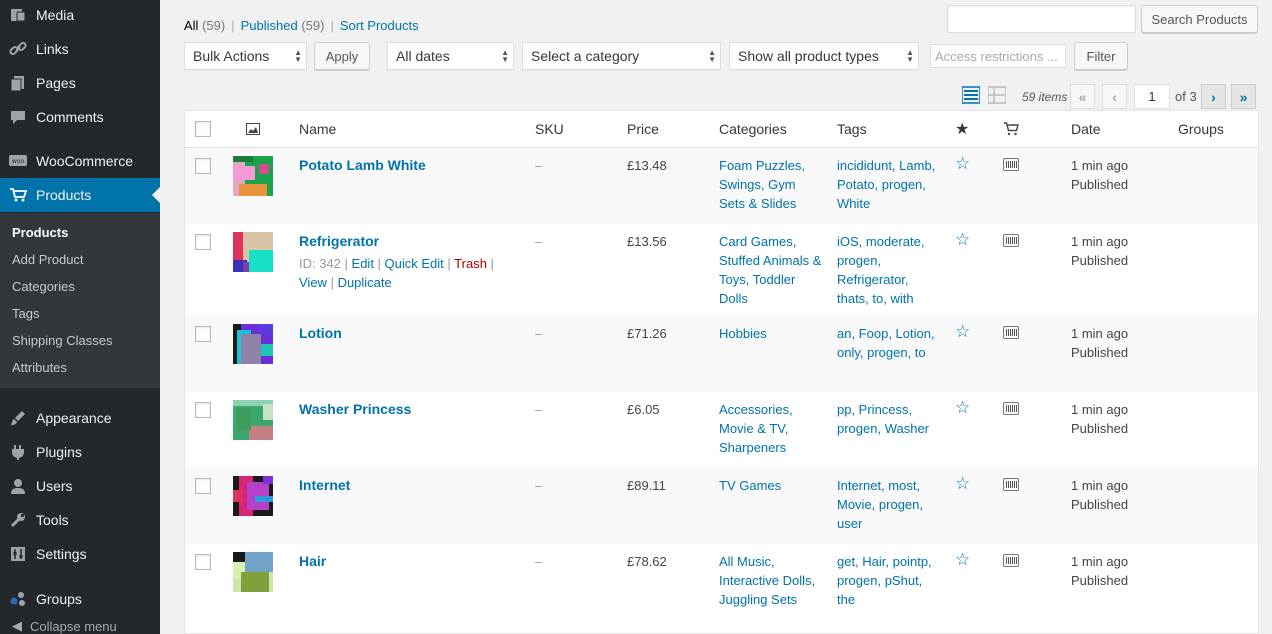 This screenshot has height=634, width=1272. What do you see at coordinates (80, 599) in the screenshot?
I see `sidebar-item-groups: Groups` at bounding box center [80, 599].